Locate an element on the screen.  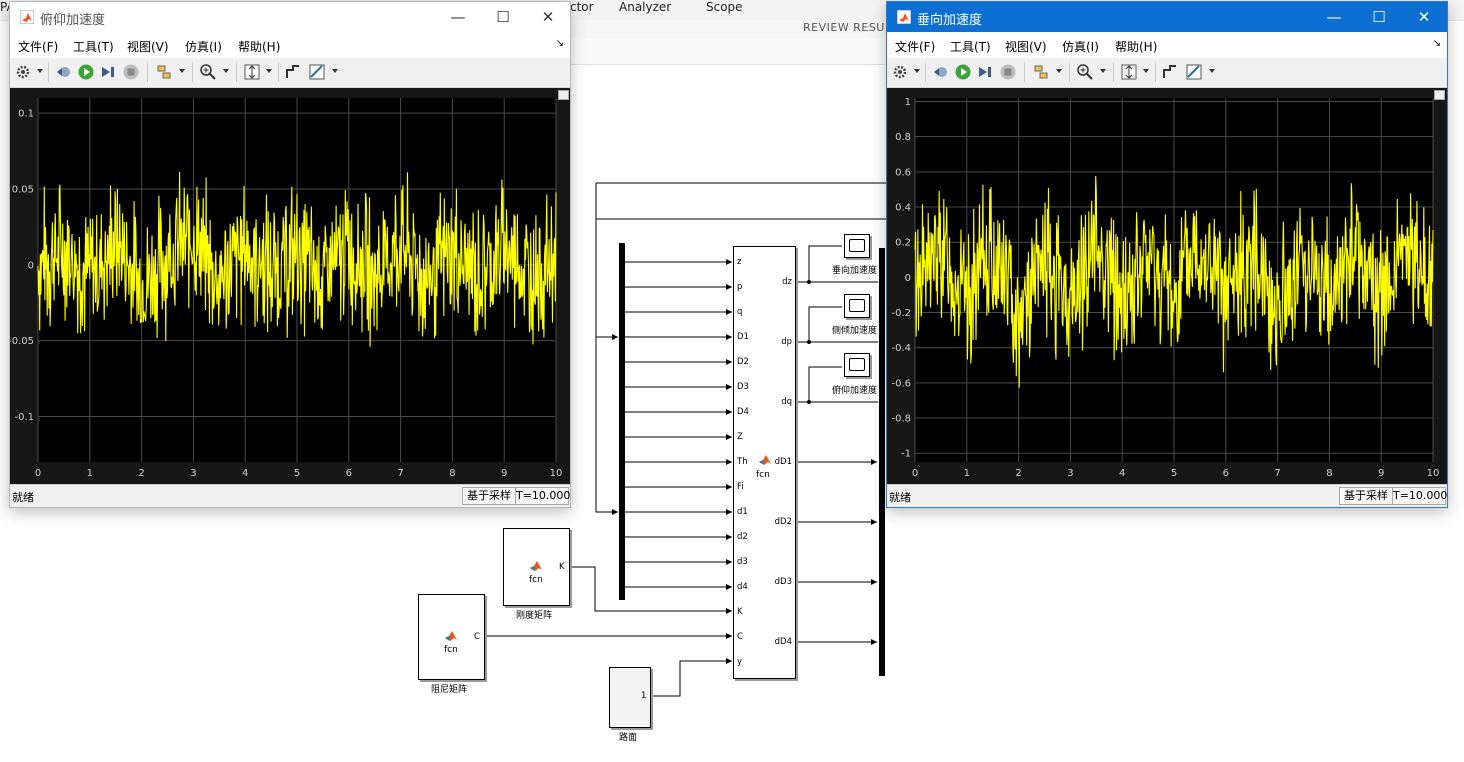
x-tick-label: 0 is located at coordinates (38, 473).